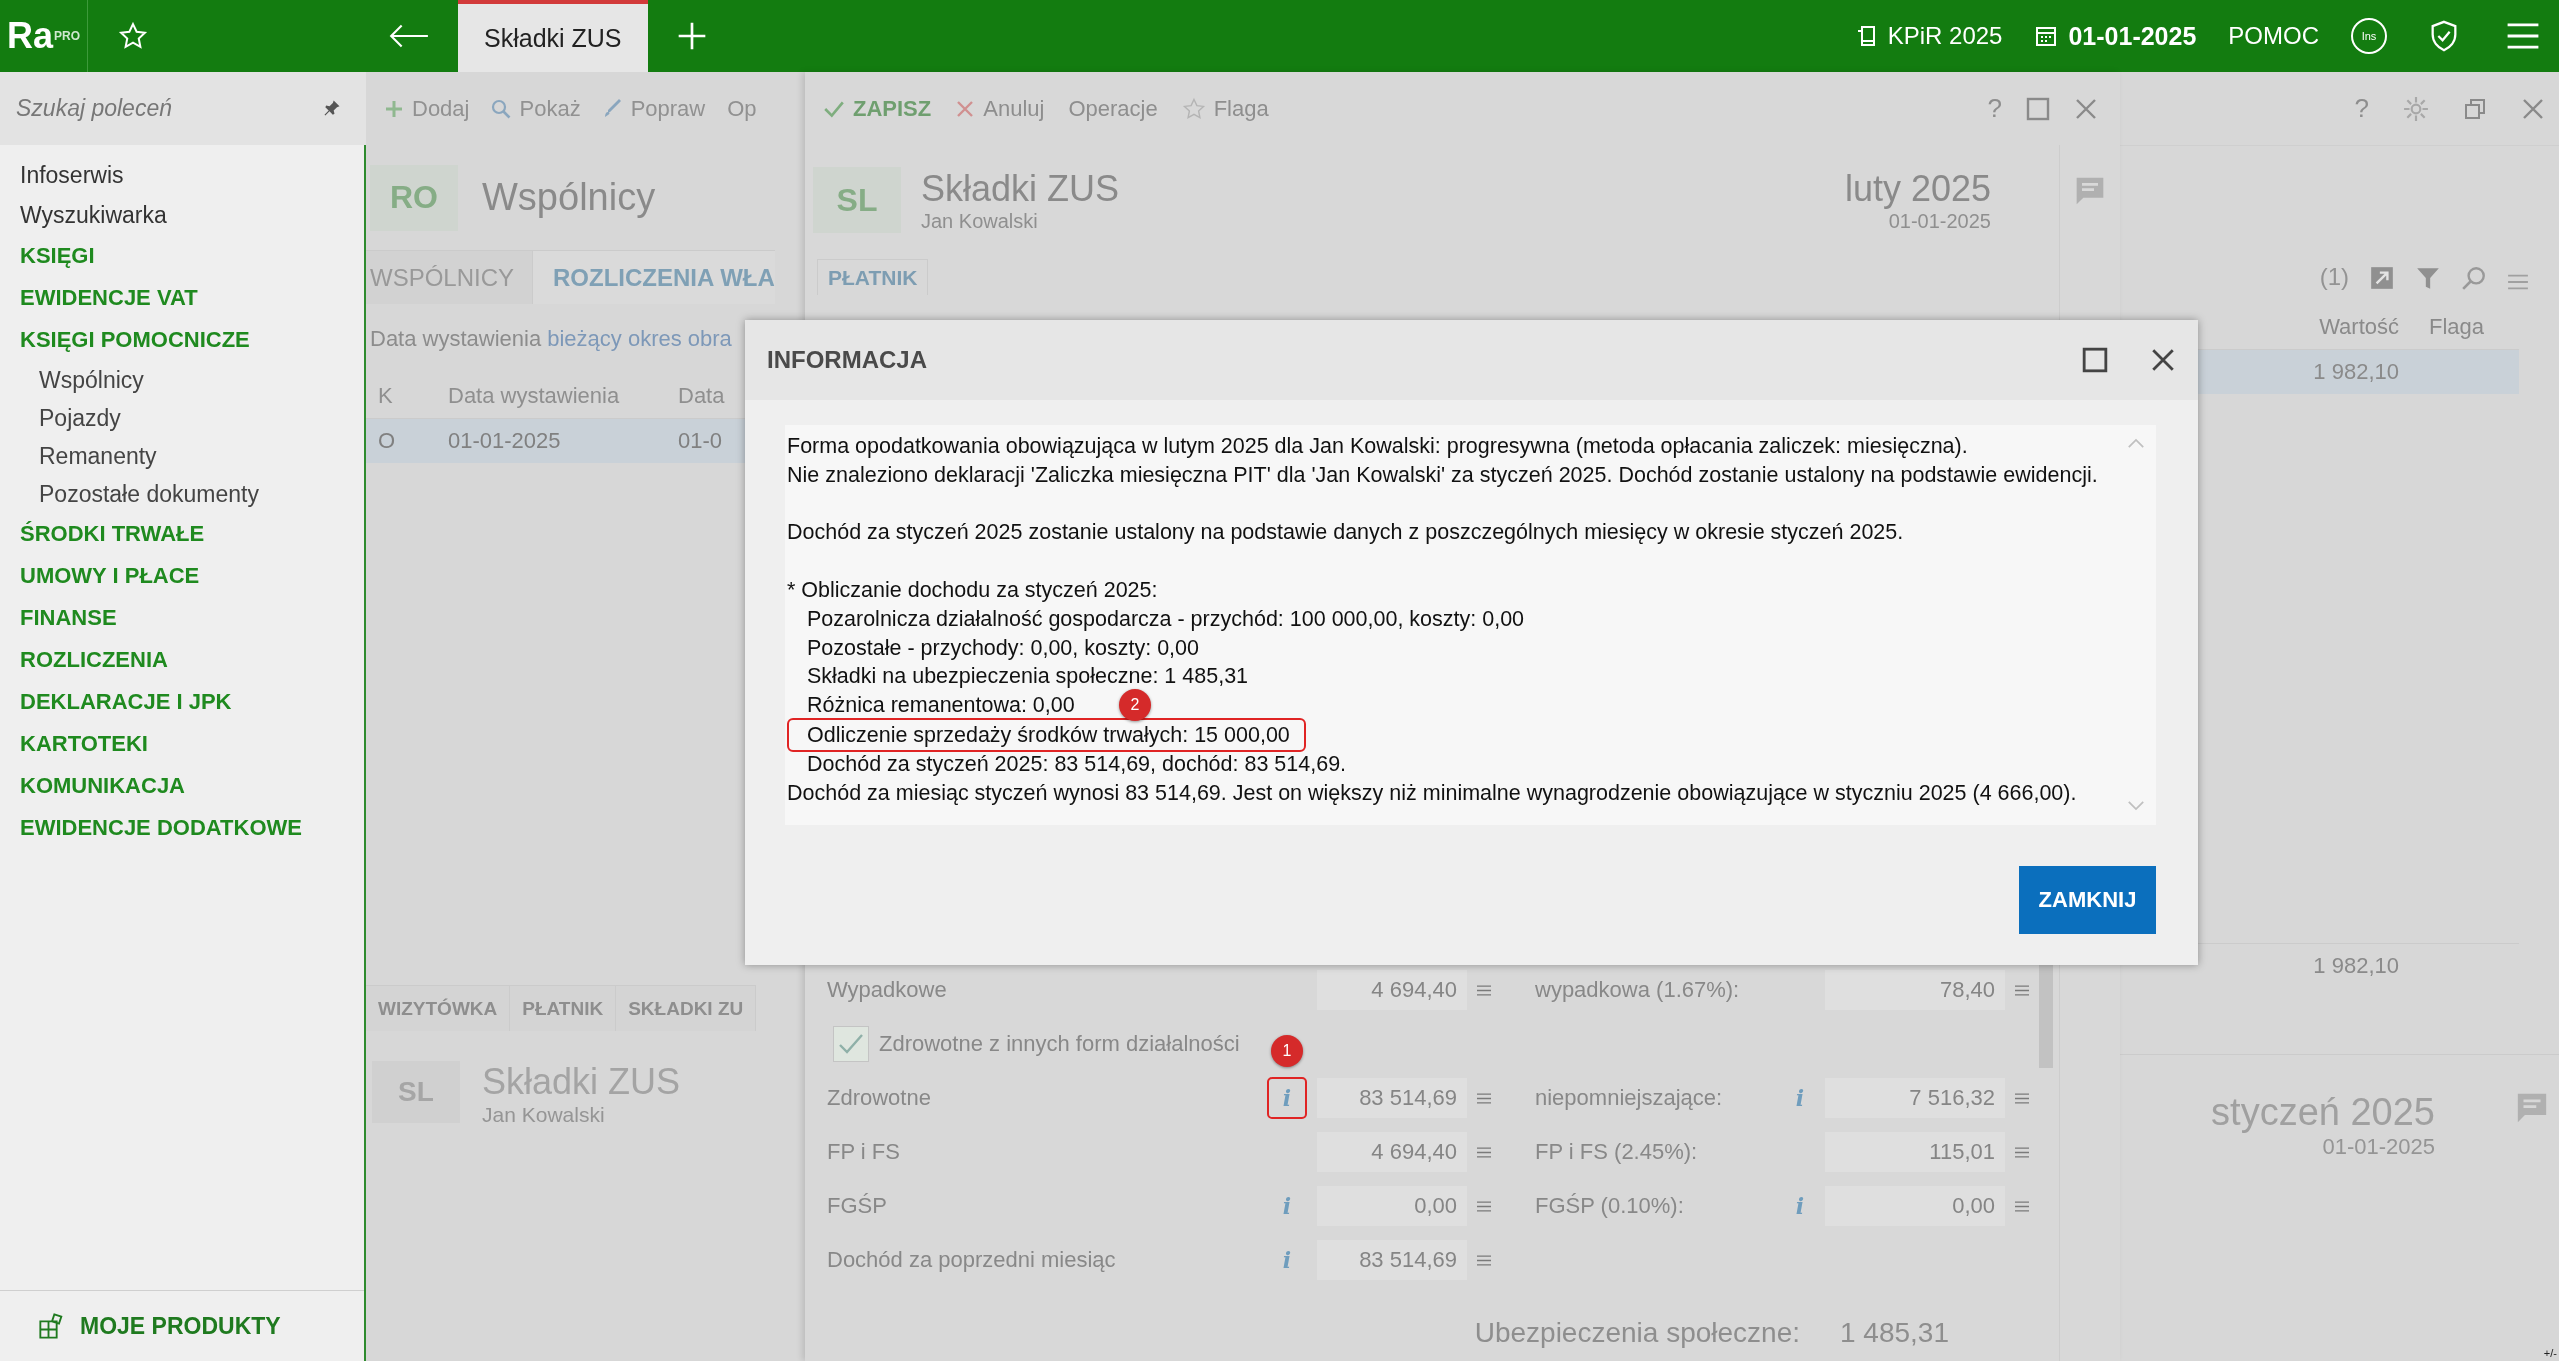 The width and height of the screenshot is (2559, 1361). I want to click on sidebar-item: KSIĘGI POMOCNICZE, so click(182, 340).